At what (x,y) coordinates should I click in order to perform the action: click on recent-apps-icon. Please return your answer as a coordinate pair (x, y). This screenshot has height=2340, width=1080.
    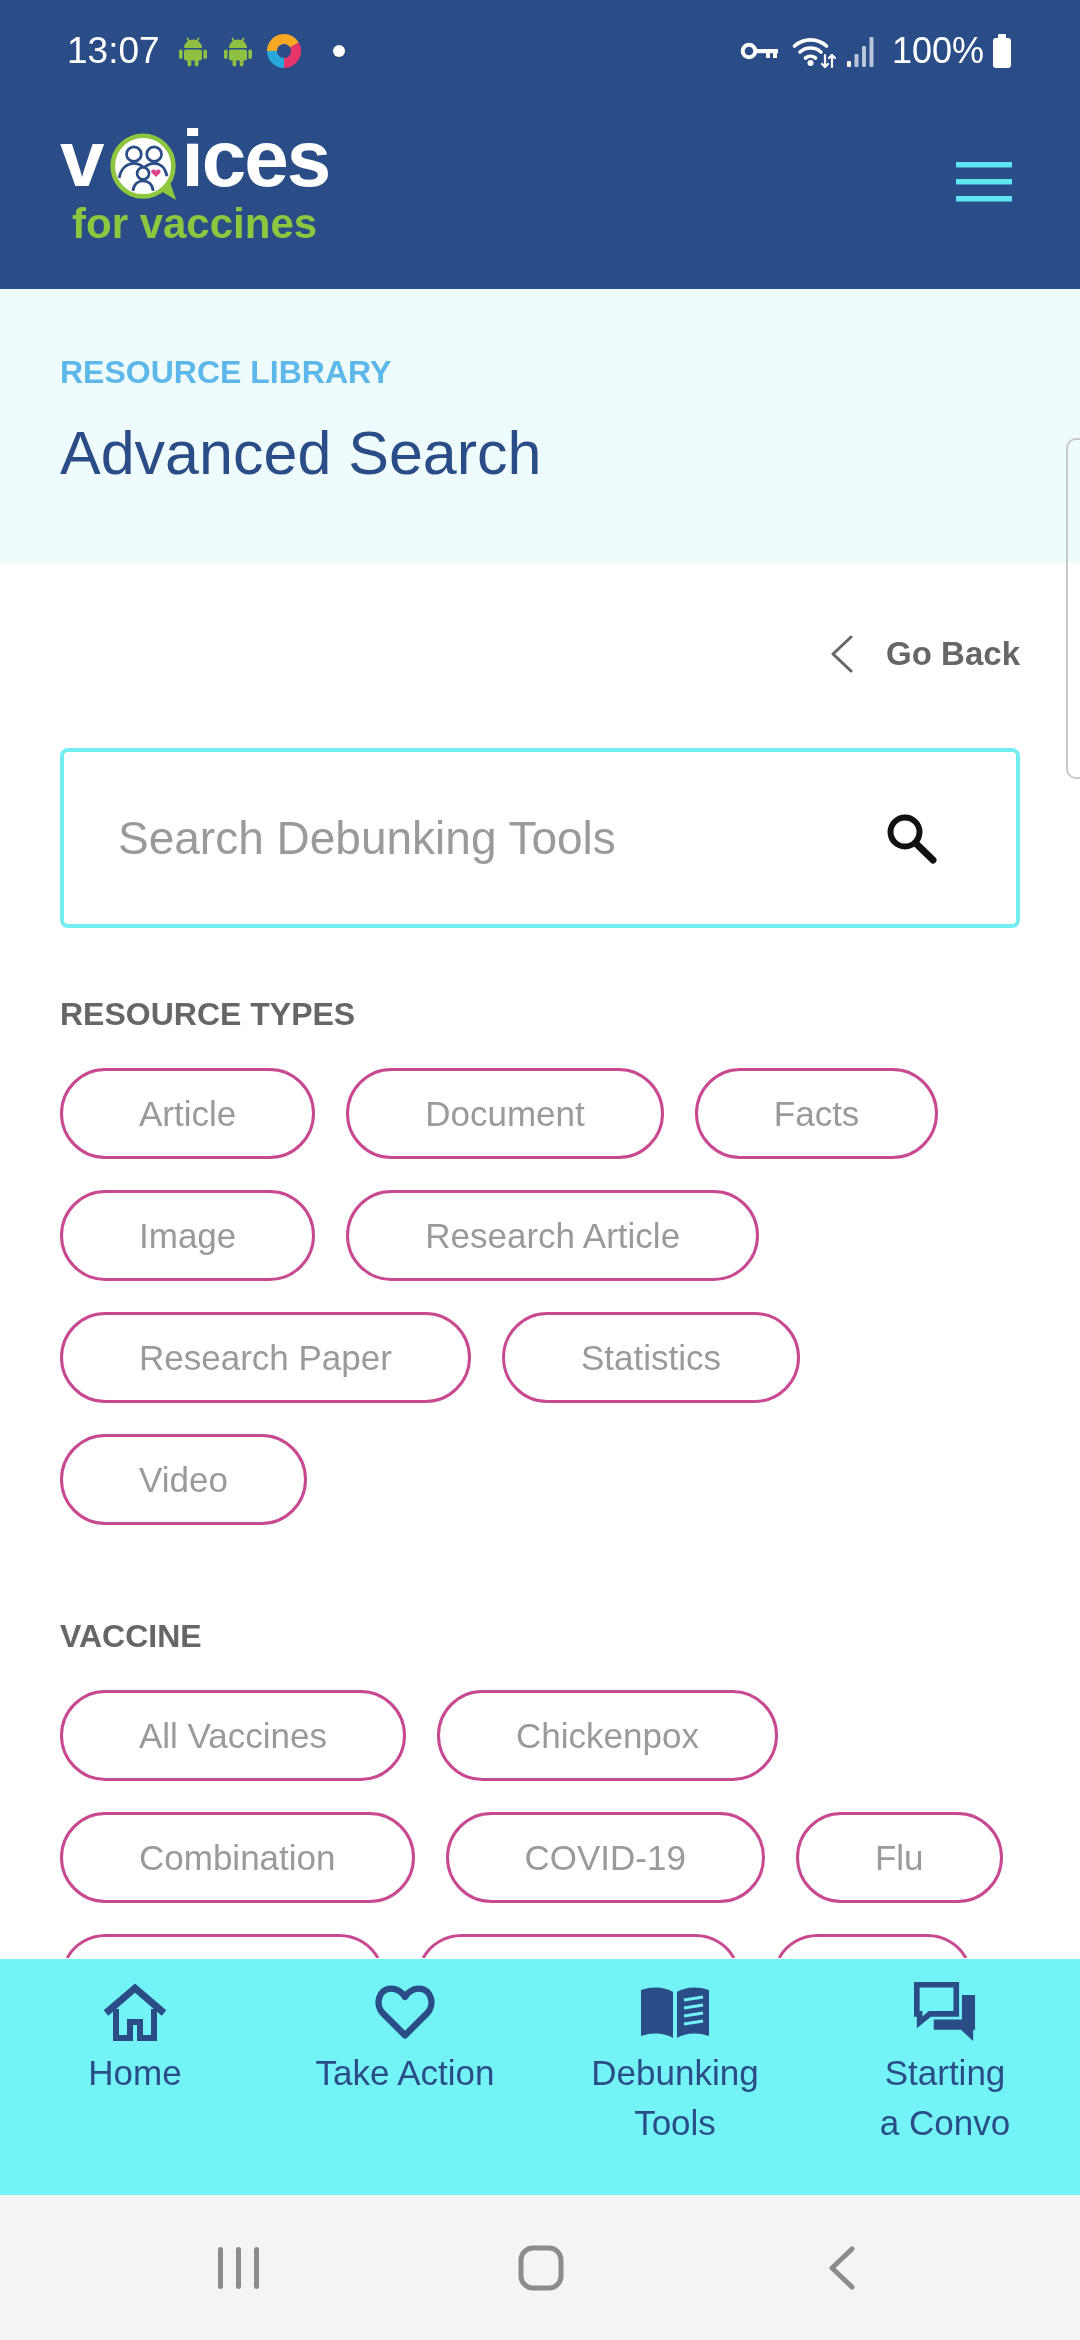
    Looking at the image, I should click on (238, 2267).